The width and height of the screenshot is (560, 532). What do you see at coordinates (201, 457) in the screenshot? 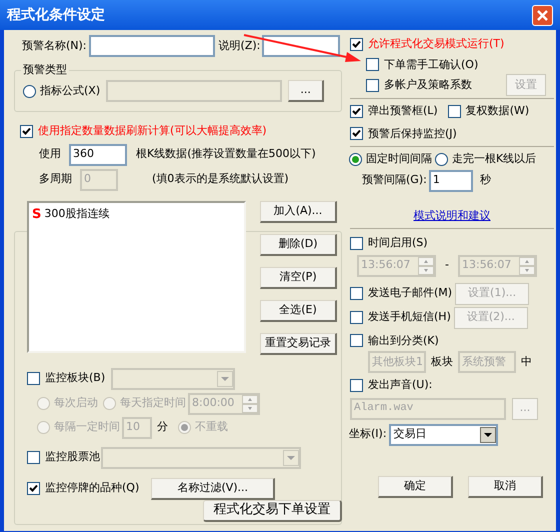
I see `stock-pool-select` at bounding box center [201, 457].